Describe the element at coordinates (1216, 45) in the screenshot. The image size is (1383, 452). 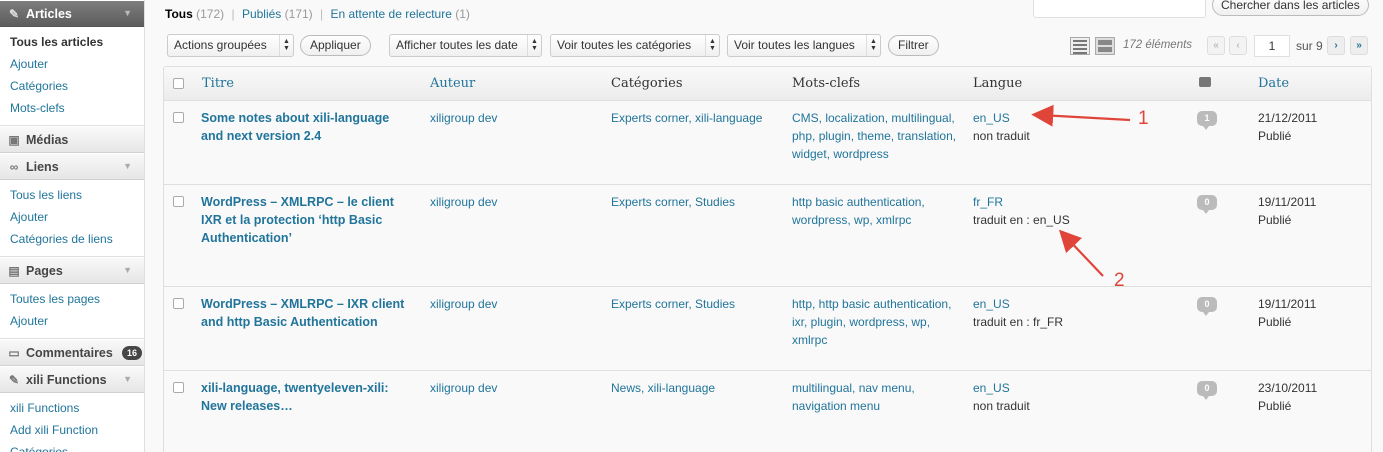
I see `first-page-button: «` at that location.